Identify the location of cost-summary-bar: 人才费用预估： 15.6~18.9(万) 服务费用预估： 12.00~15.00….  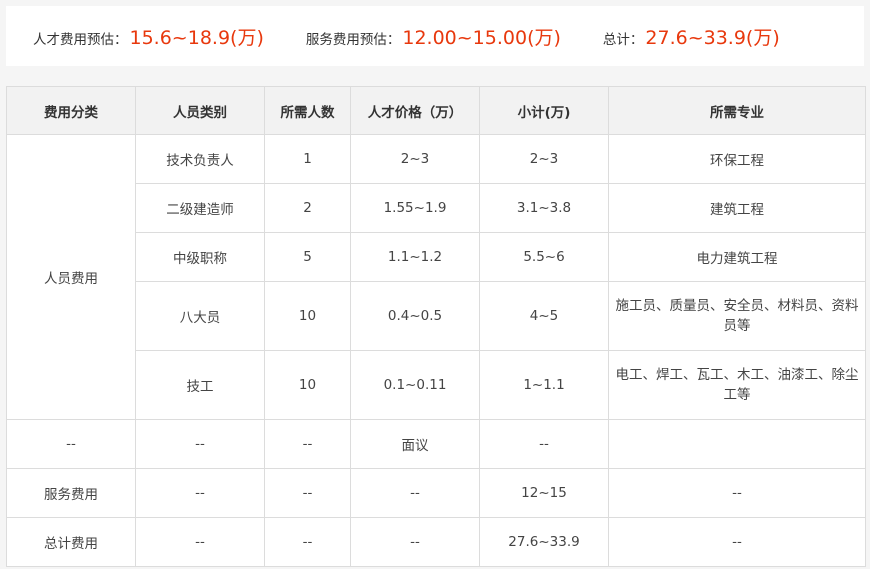
(435, 36).